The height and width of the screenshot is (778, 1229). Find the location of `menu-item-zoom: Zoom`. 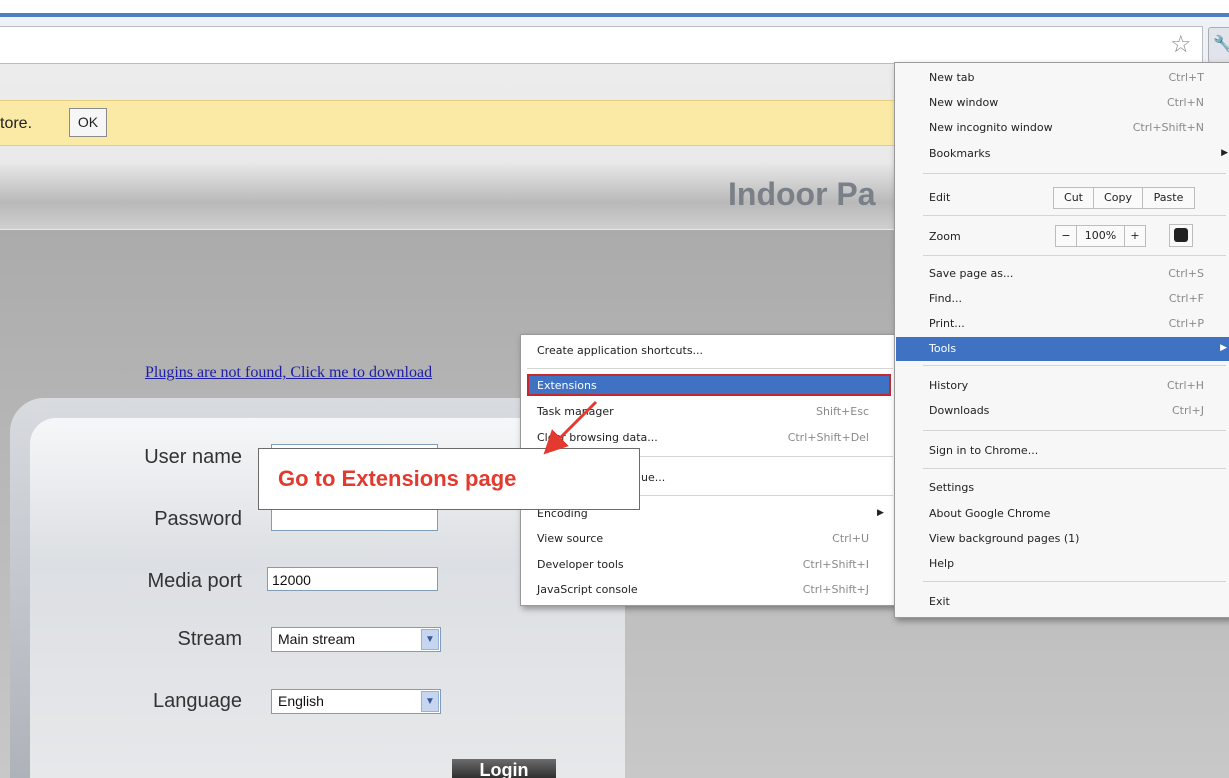

menu-item-zoom: Zoom is located at coordinates (945, 236).